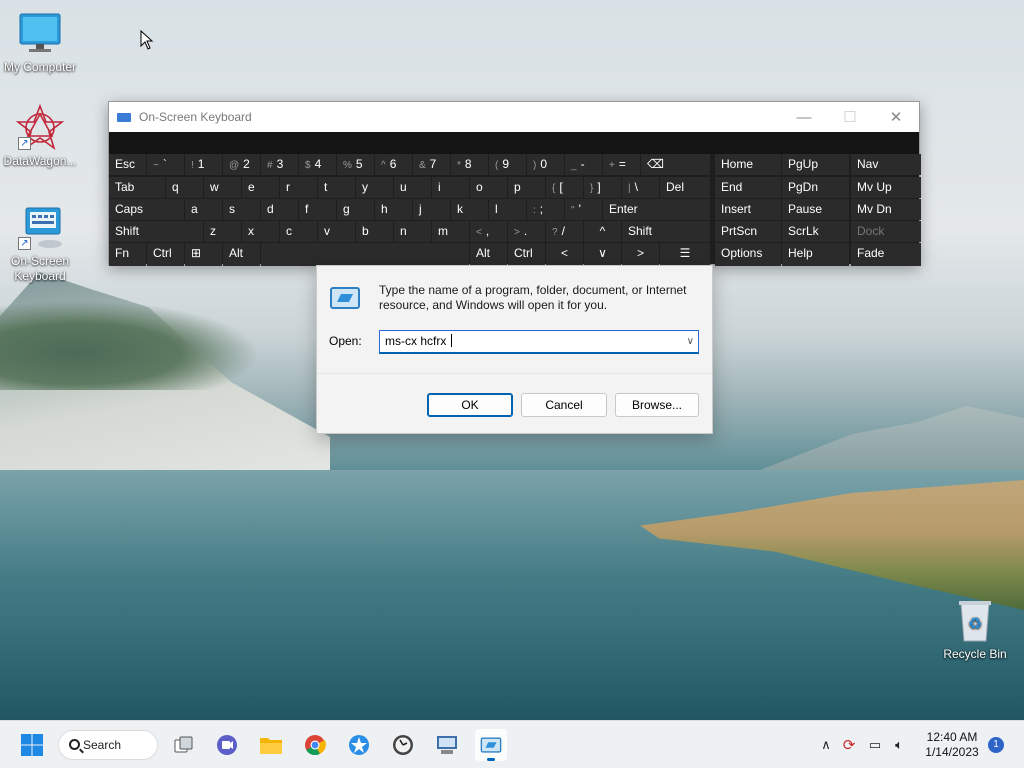 This screenshot has width=1024, height=768. What do you see at coordinates (317, 164) in the screenshot?
I see `key-4: $4` at bounding box center [317, 164].